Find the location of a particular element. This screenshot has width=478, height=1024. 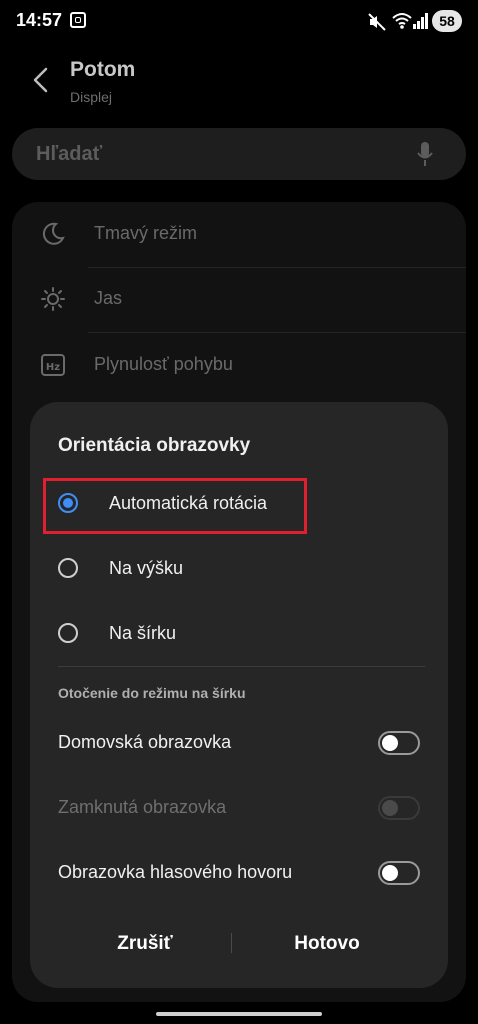

search-bar: Hľadať is located at coordinates (239, 154).